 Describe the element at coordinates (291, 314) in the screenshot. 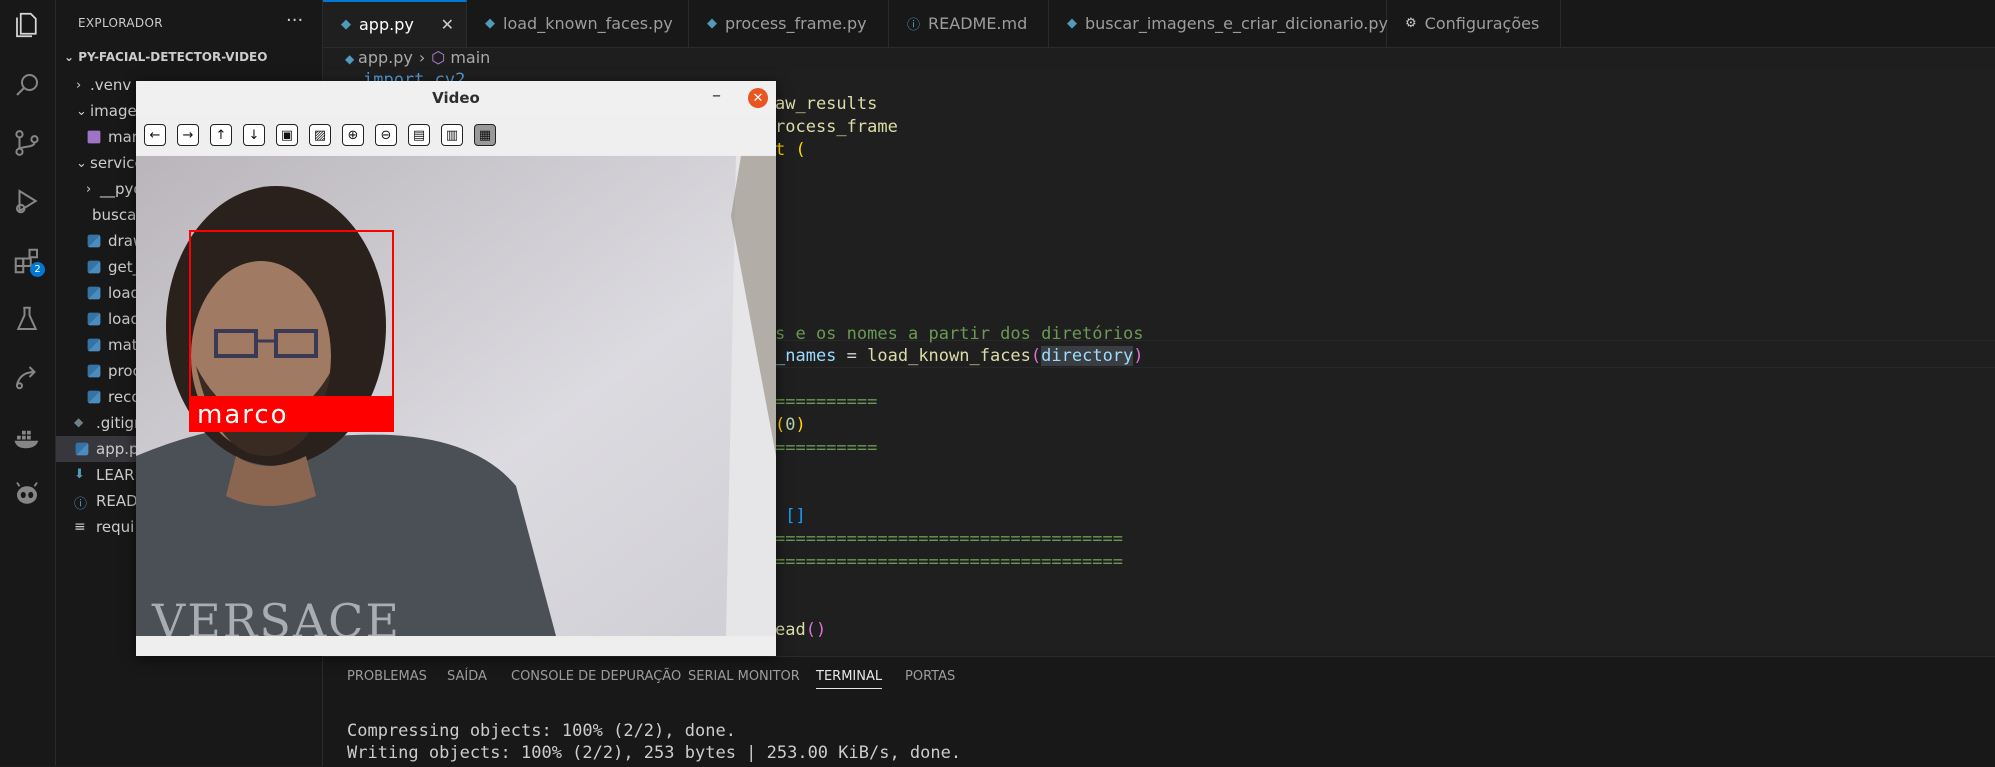

I see `face-detection-box` at that location.